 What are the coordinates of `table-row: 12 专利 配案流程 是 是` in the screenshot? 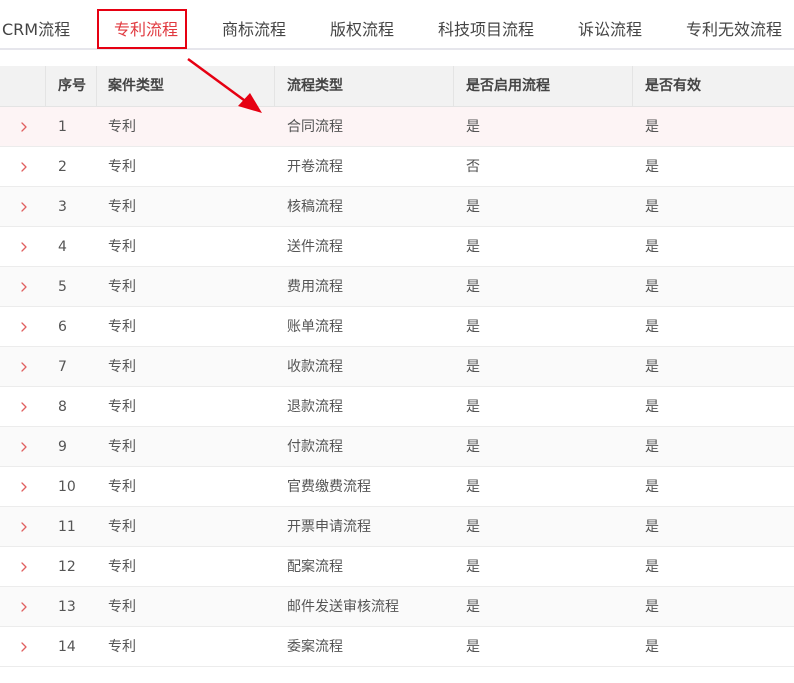 It's located at (397, 567).